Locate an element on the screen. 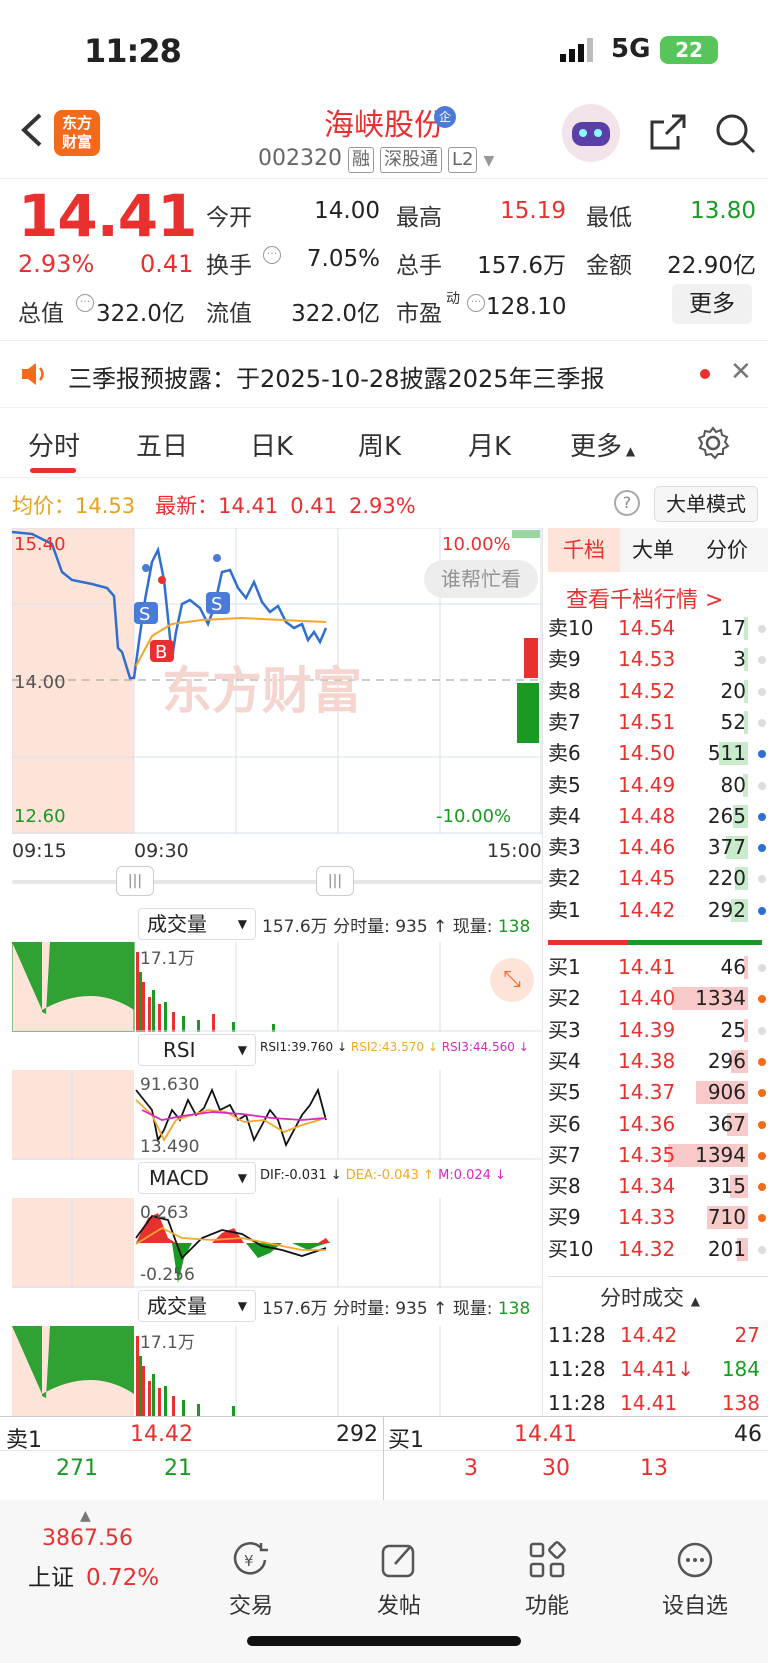 The width and height of the screenshot is (768, 1663). full-depth-link: 查看千档行情 > is located at coordinates (644, 598).